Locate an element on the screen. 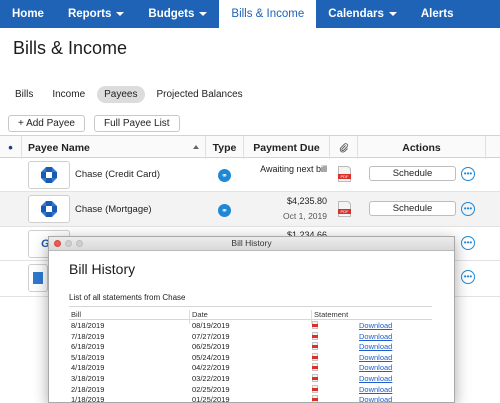 The width and height of the screenshot is (500, 403). nav-bills-income-label: Bills & Income is located at coordinates (268, 14).